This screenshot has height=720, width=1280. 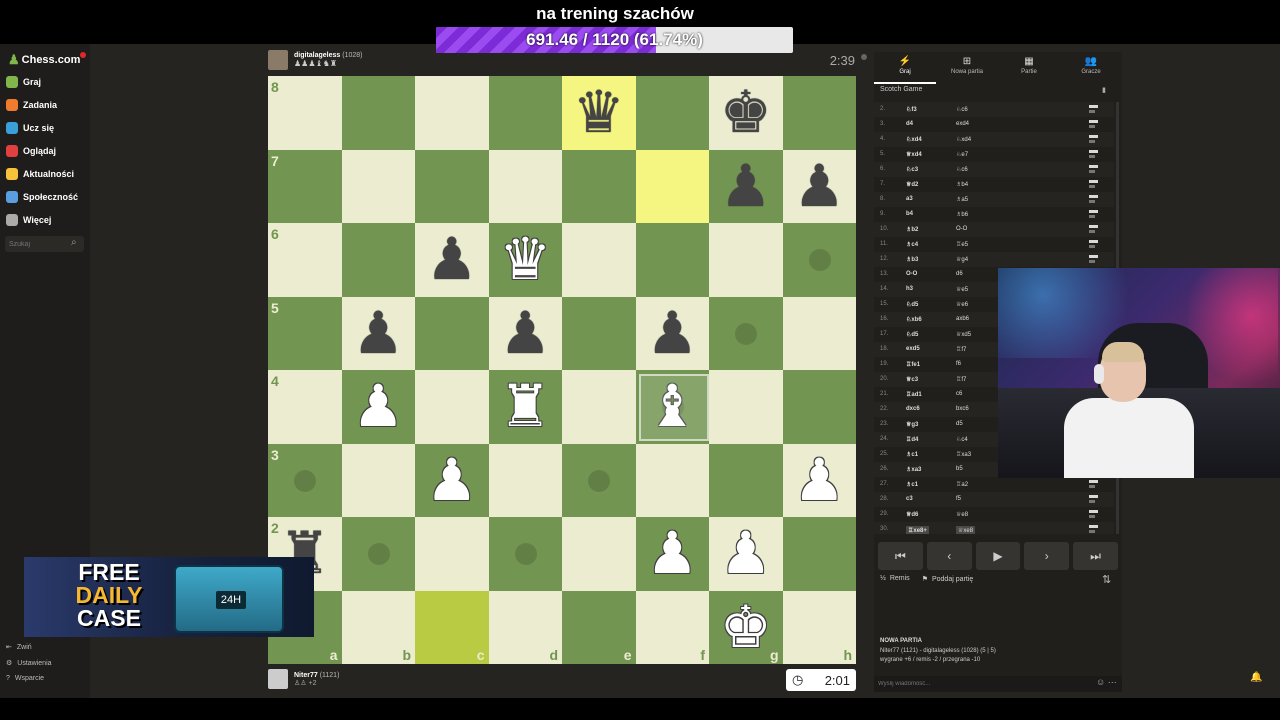 I want to click on first-move-button: ⏮, so click(x=900, y=556).